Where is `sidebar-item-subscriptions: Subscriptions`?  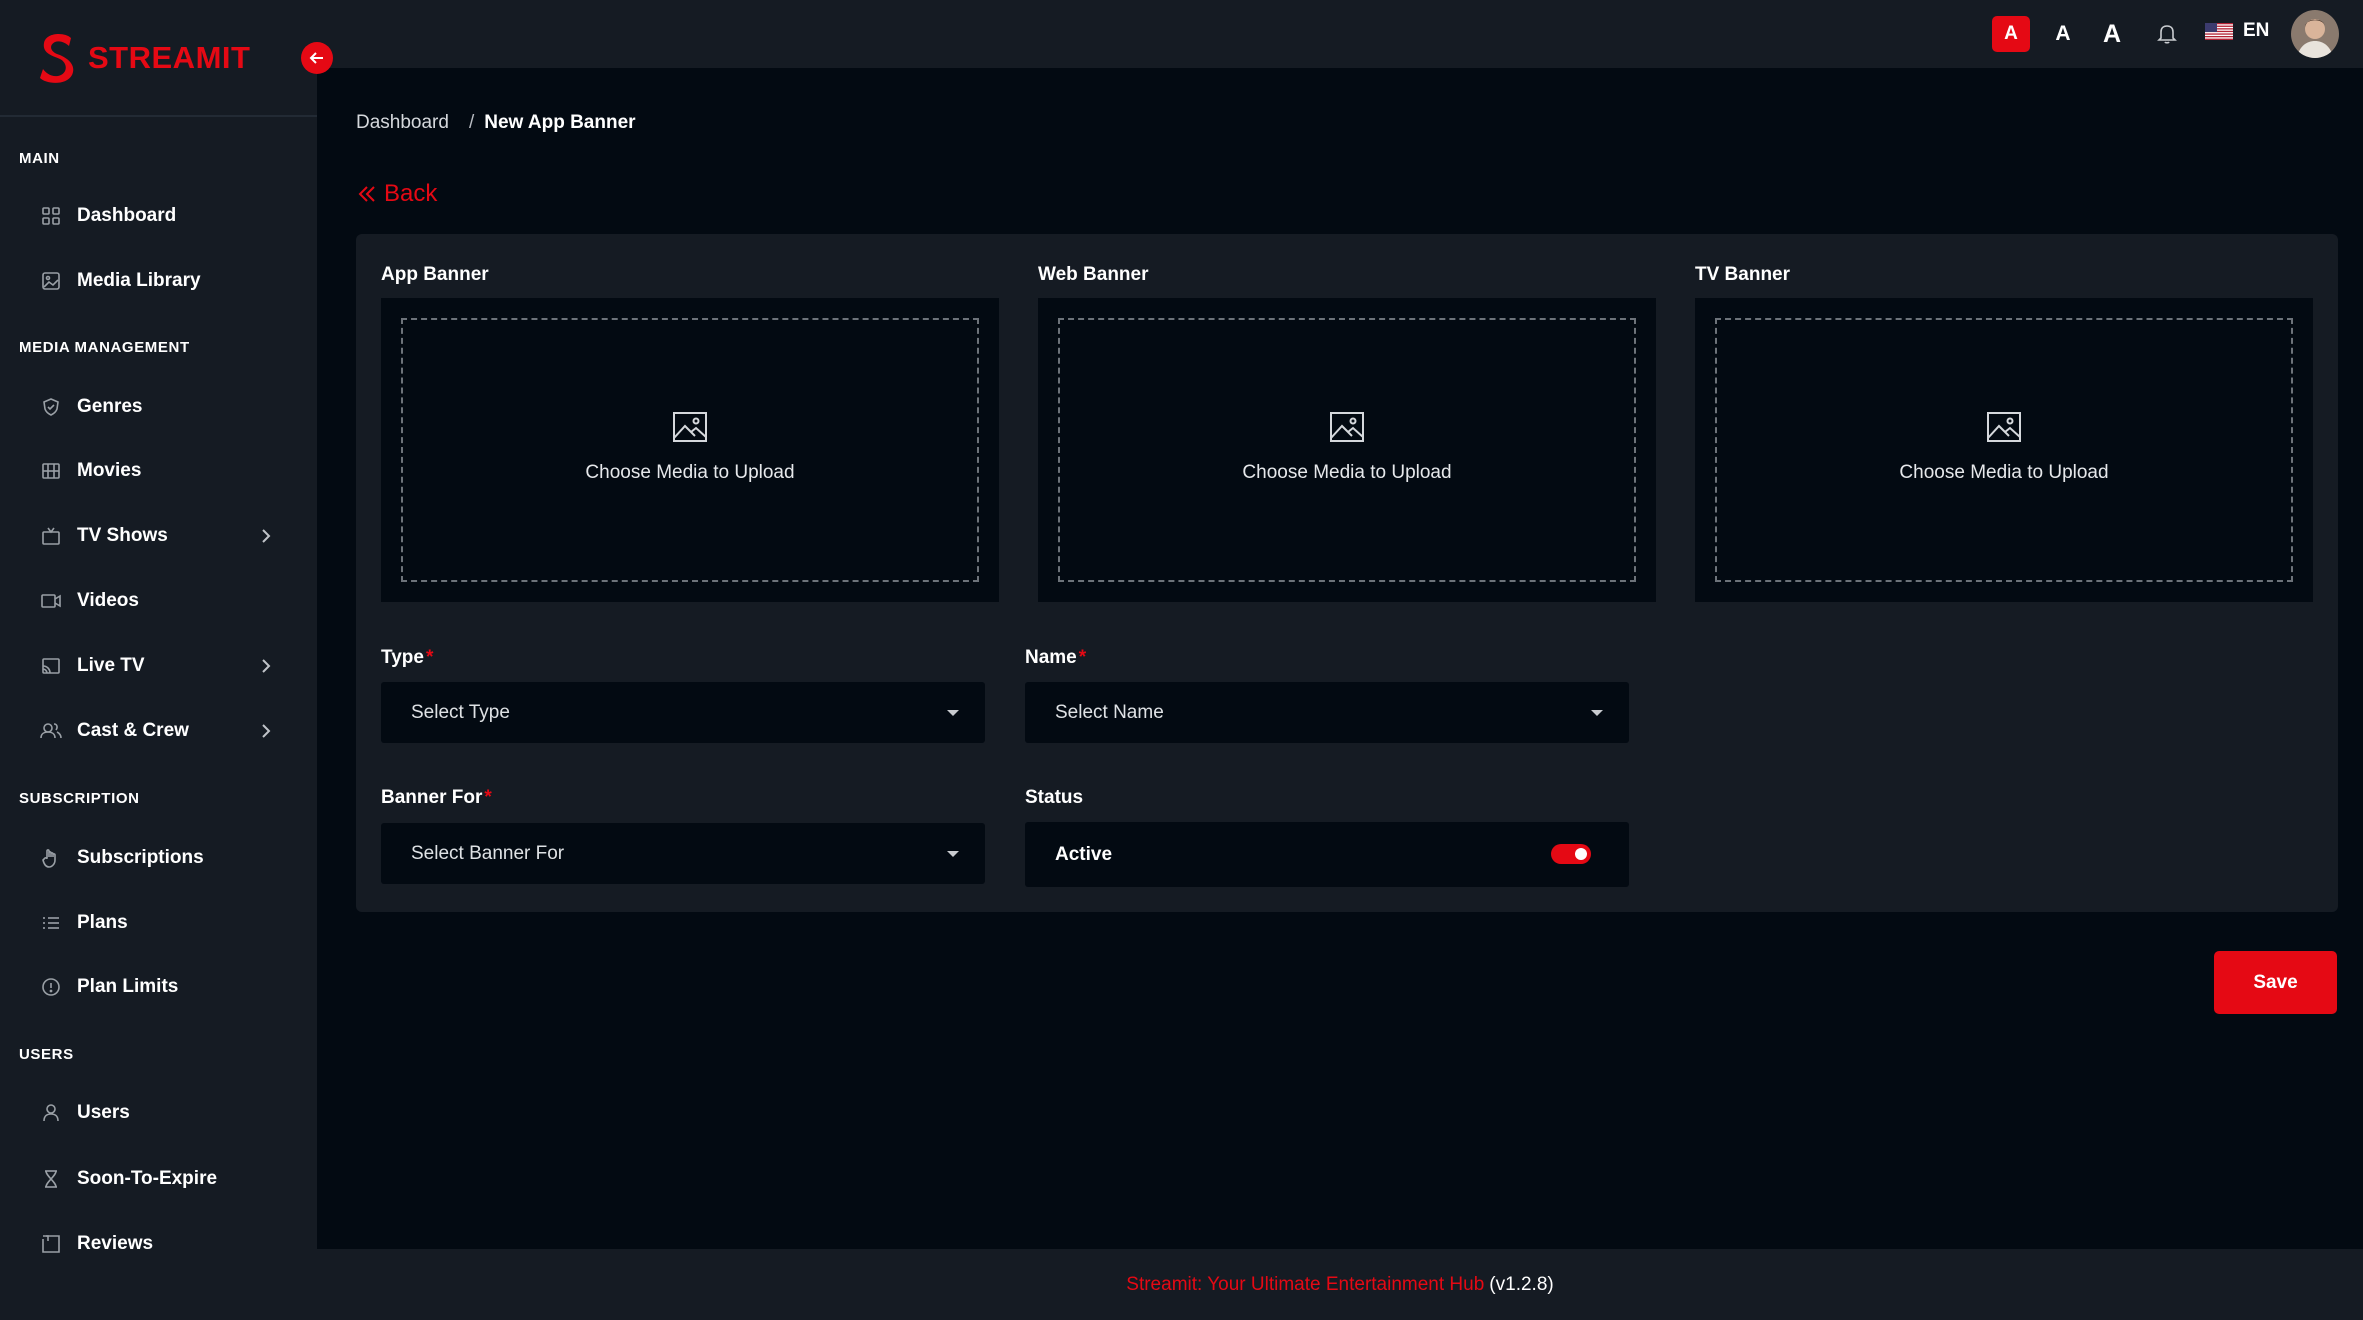 sidebar-item-subscriptions: Subscriptions is located at coordinates (158, 858).